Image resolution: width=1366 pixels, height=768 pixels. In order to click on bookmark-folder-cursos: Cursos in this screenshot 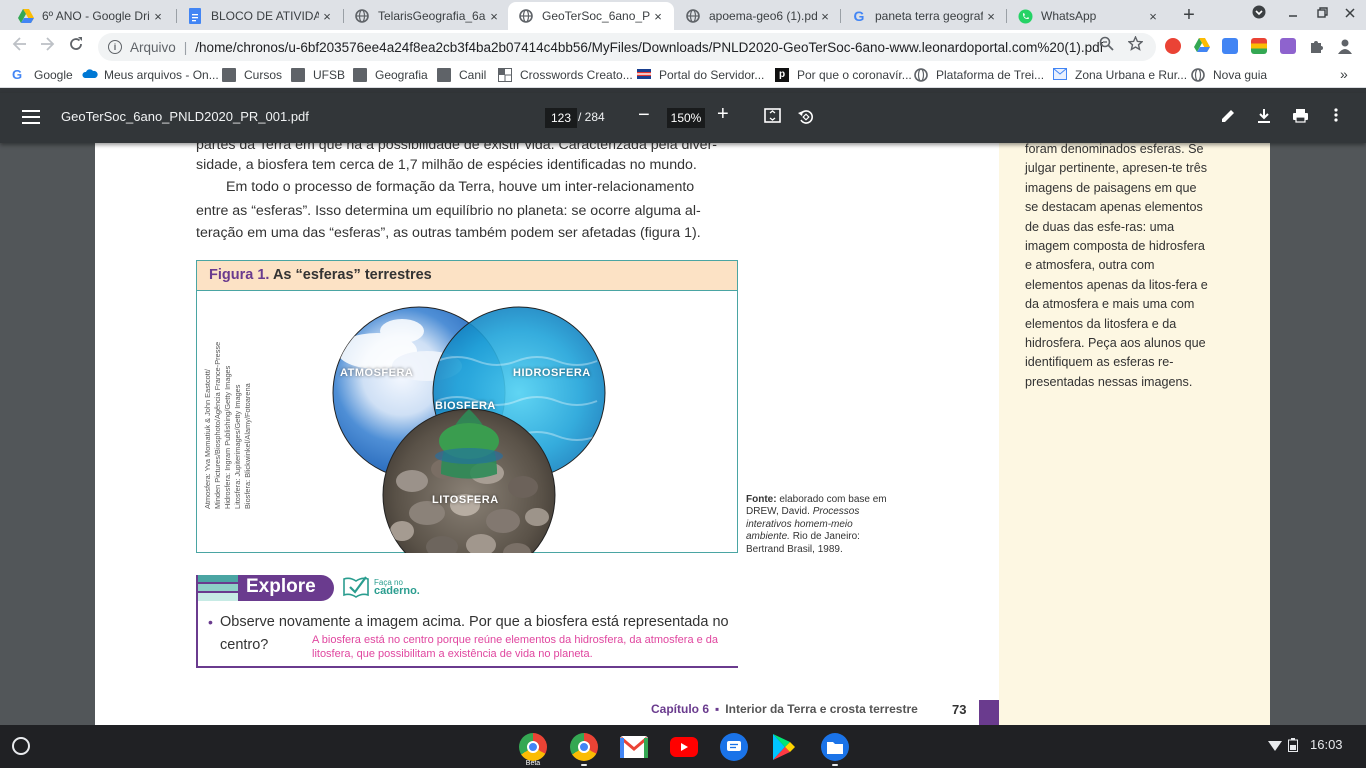, I will do `click(252, 75)`.